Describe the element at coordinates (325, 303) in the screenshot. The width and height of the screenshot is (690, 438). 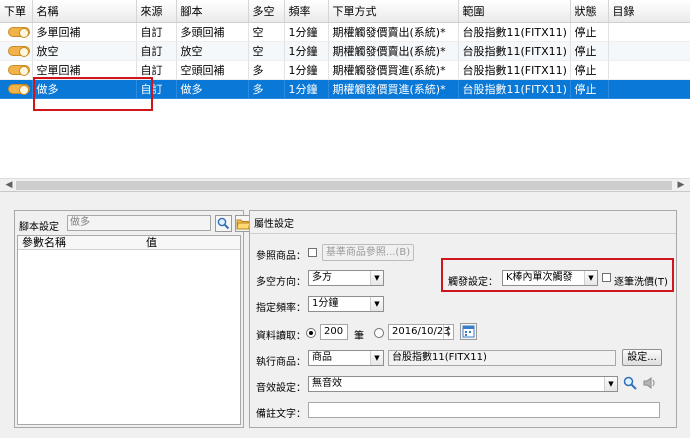
I see `frequency-value: 1分鐘` at that location.